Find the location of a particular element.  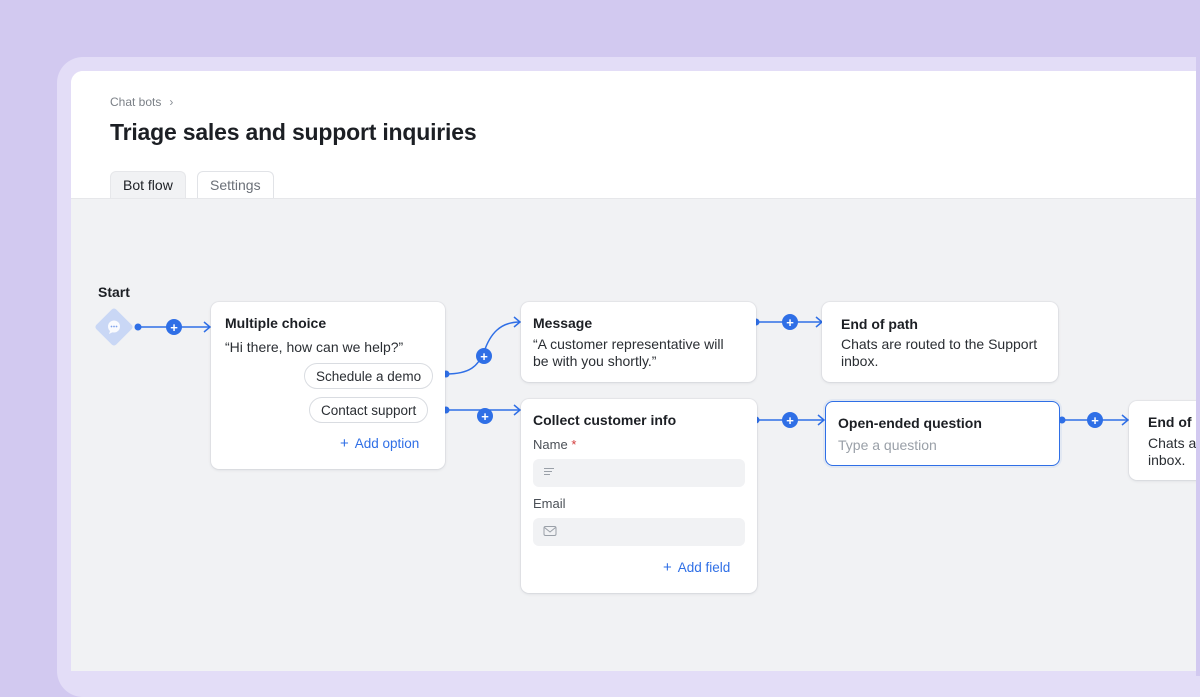

add-field-label: Add field is located at coordinates (704, 567).